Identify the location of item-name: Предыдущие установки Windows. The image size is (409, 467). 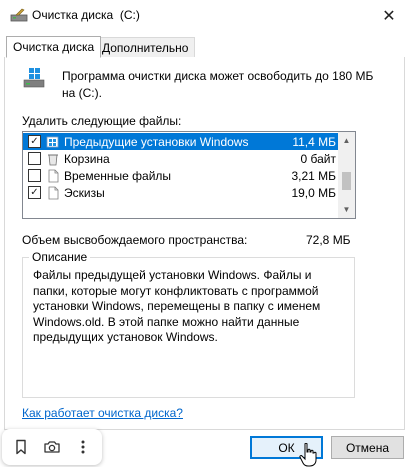
(156, 141).